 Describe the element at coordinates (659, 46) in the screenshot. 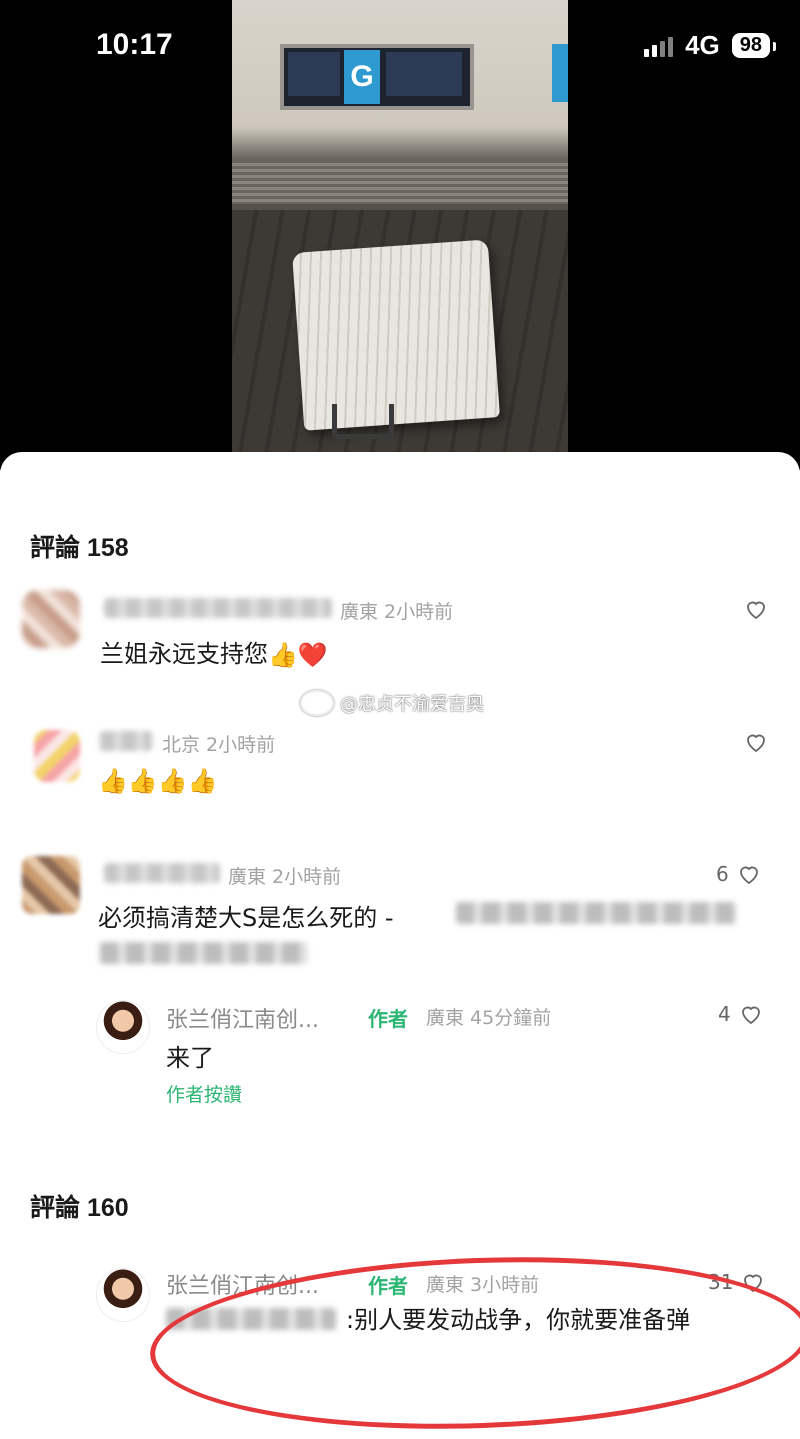

I see `signal-icon` at that location.